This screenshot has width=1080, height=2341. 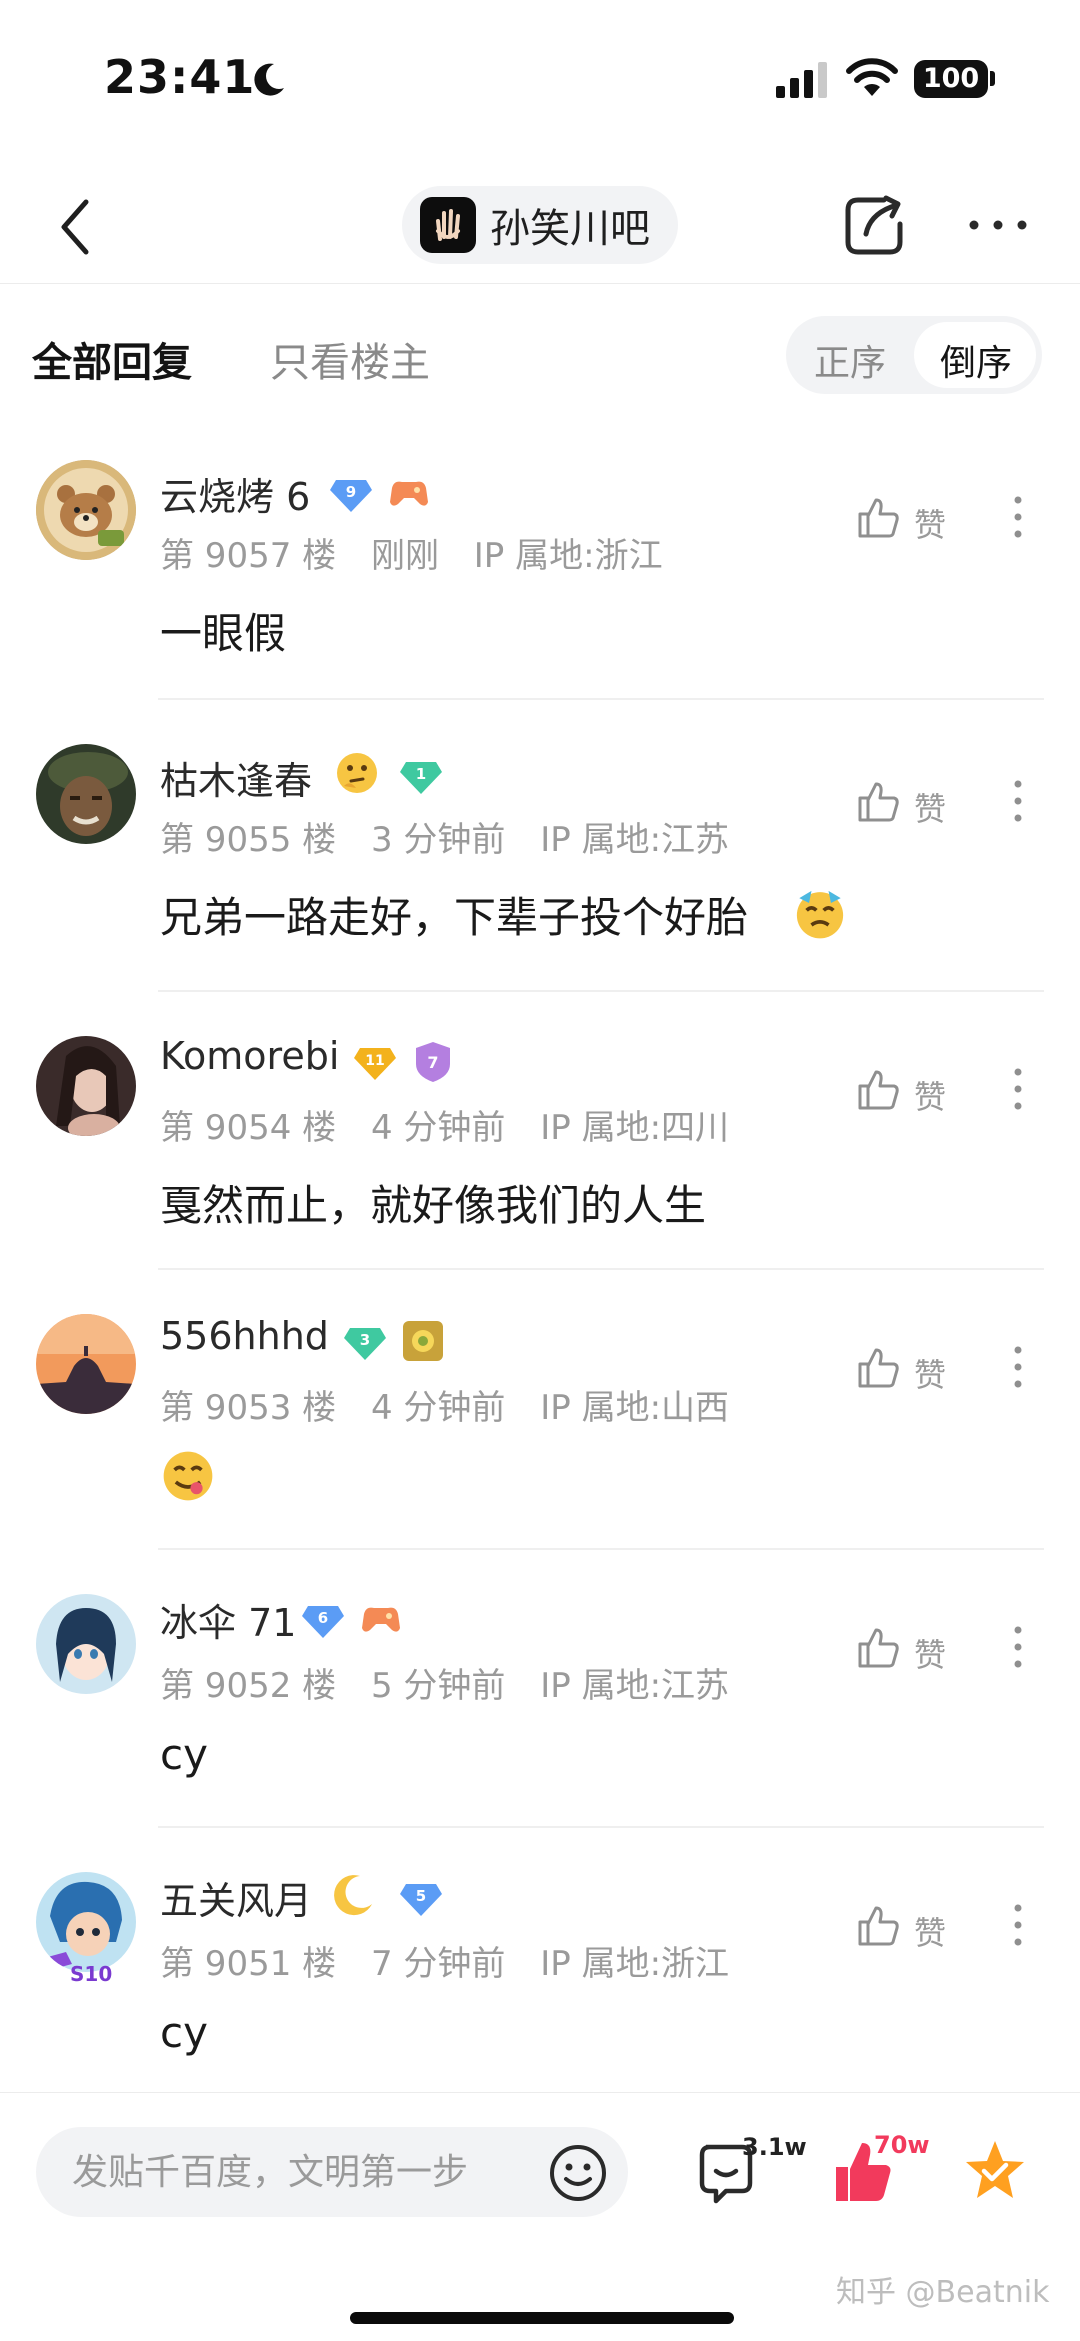 What do you see at coordinates (635, 1964) in the screenshot?
I see `ip-location: IP 属地:浙江` at bounding box center [635, 1964].